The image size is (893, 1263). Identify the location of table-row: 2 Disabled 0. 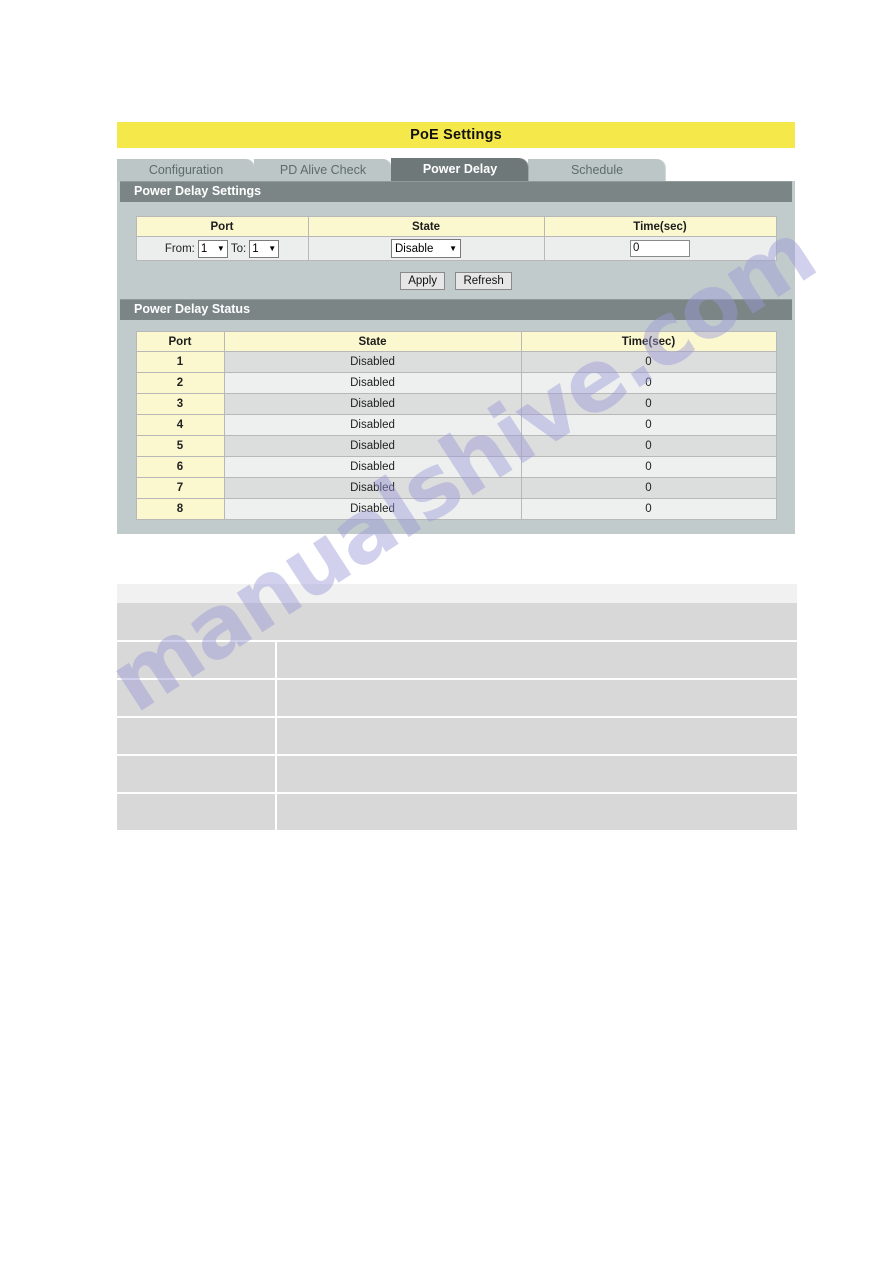
(456, 383).